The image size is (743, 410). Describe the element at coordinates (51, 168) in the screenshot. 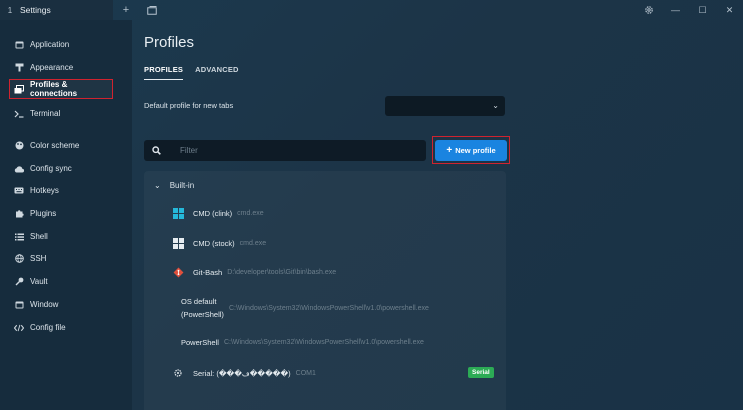

I see `sidebar-item-label: Config sync` at that location.